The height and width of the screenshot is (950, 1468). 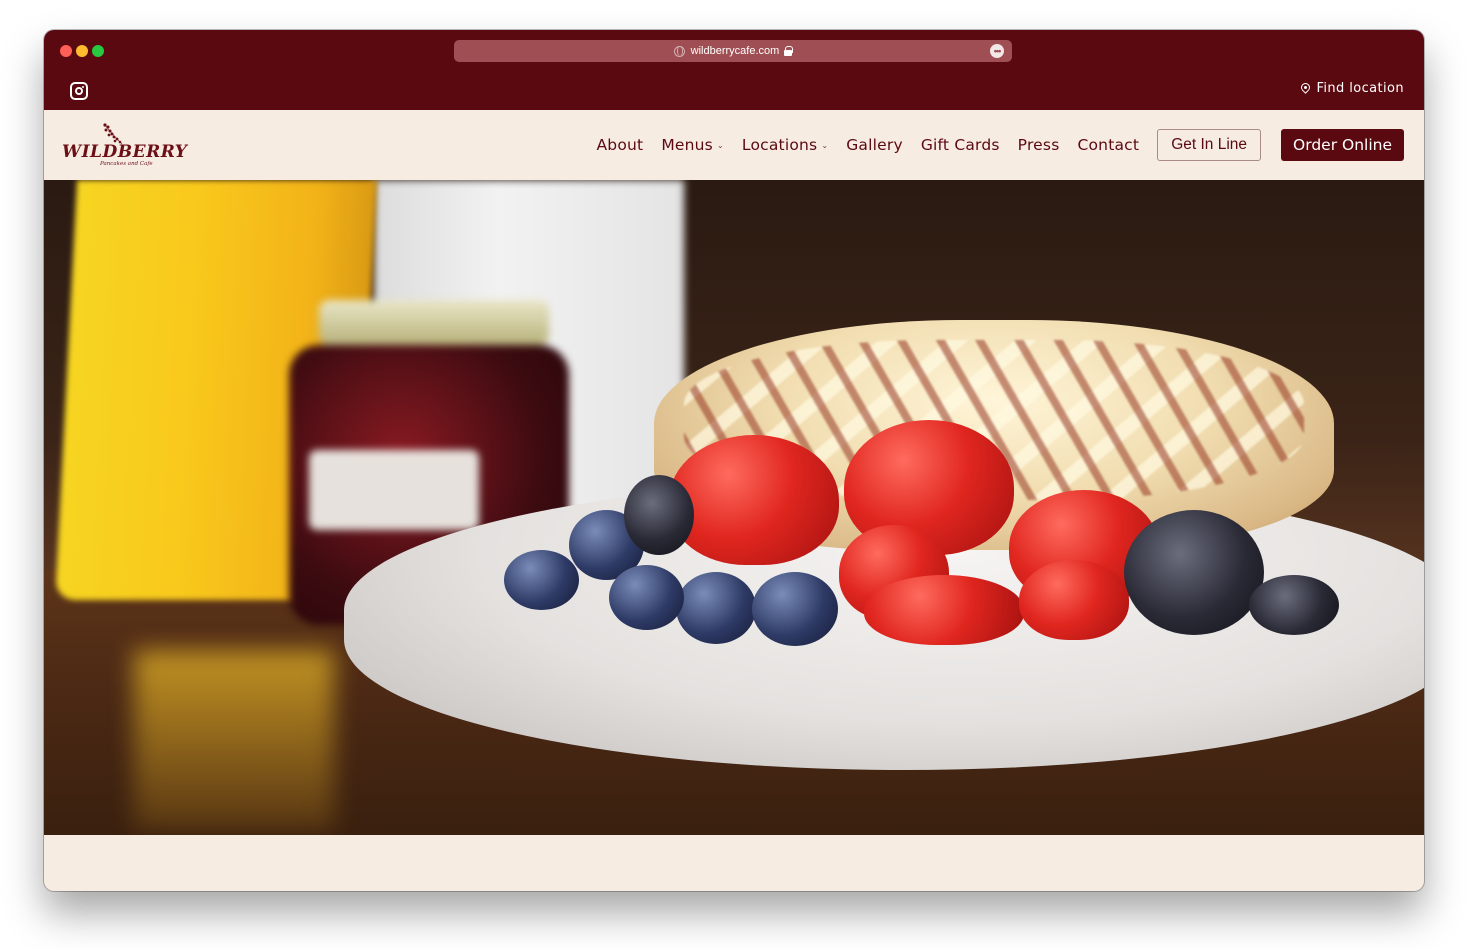 I want to click on nav-contact-label: Contact, so click(x=1108, y=145).